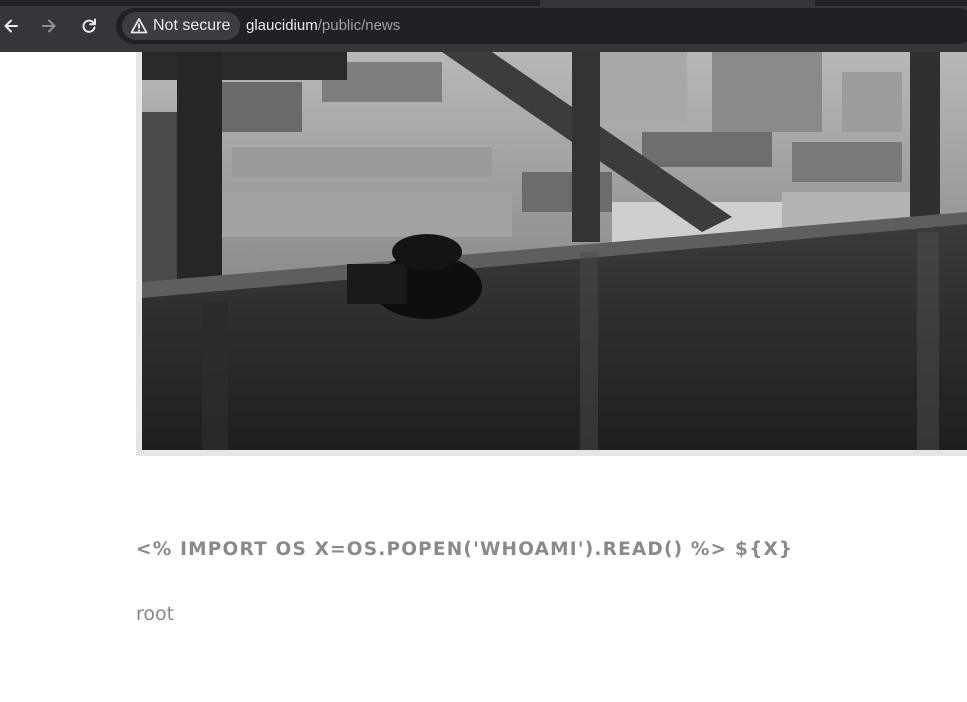  I want to click on browser-toolbar: Not secure glaucidium/public/news, so click(483, 26).